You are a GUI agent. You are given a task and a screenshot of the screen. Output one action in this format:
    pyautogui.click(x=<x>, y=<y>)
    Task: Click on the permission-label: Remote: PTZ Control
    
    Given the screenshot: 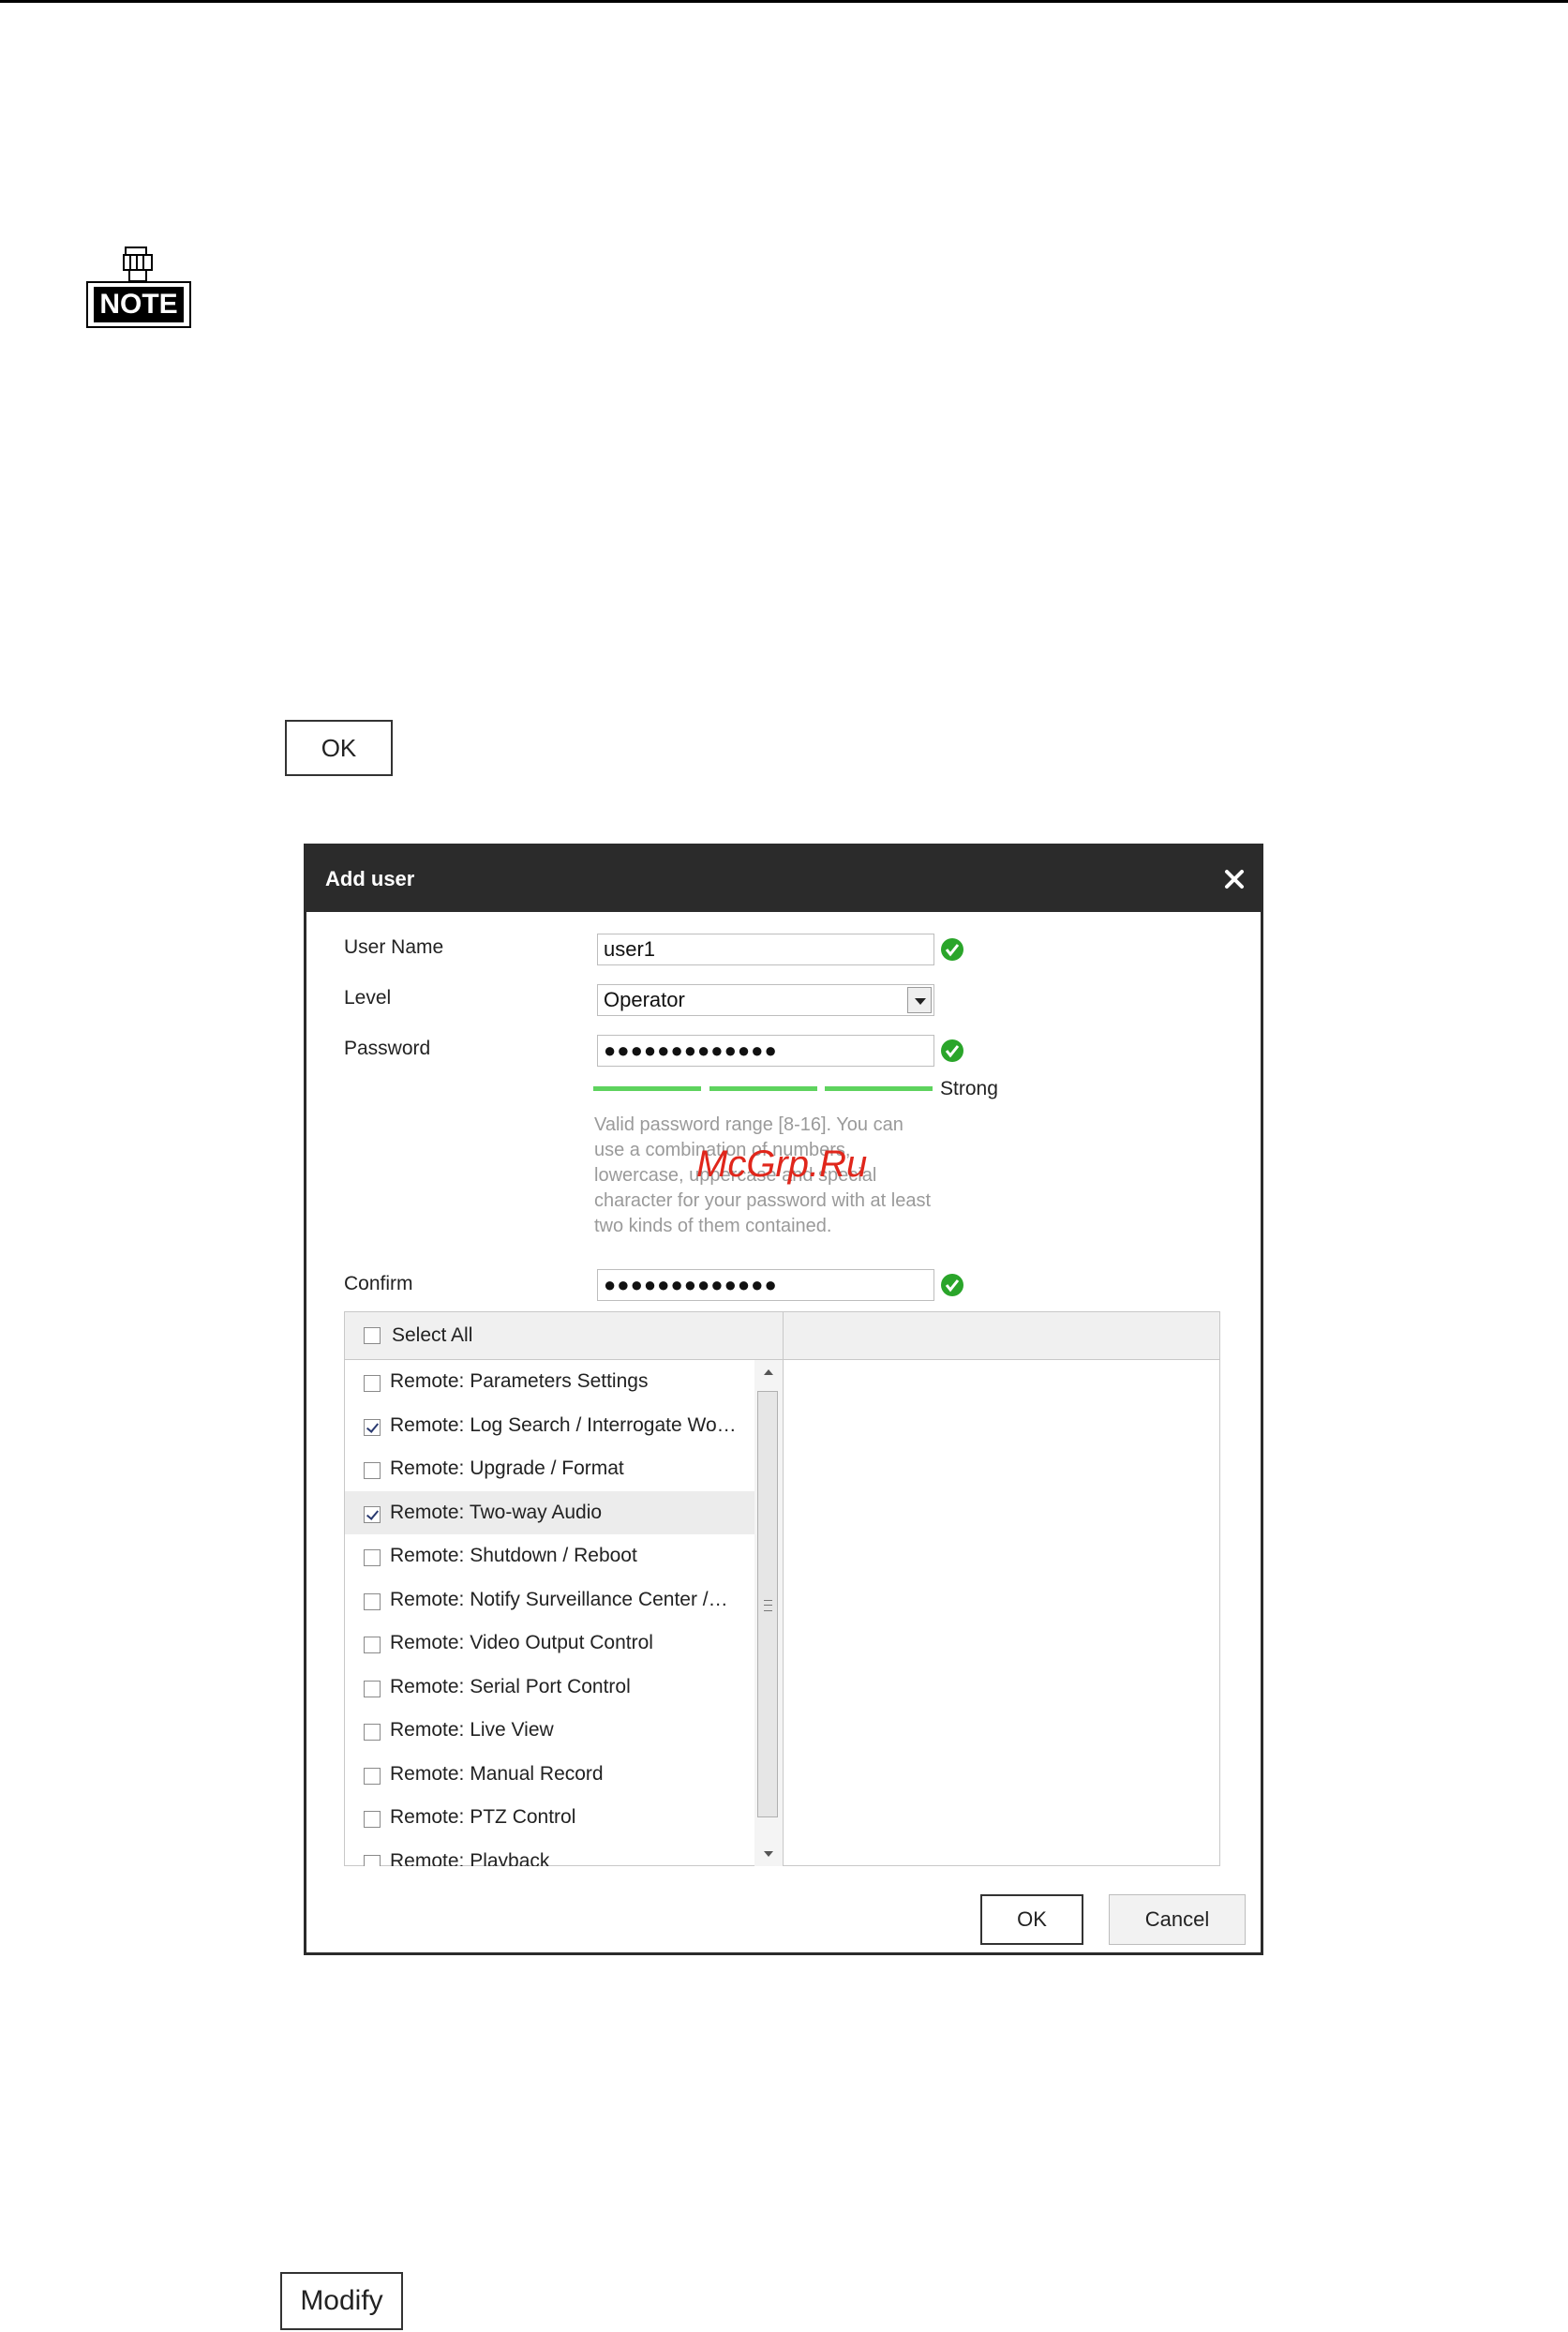 What is the action you would take?
    pyautogui.click(x=483, y=1817)
    